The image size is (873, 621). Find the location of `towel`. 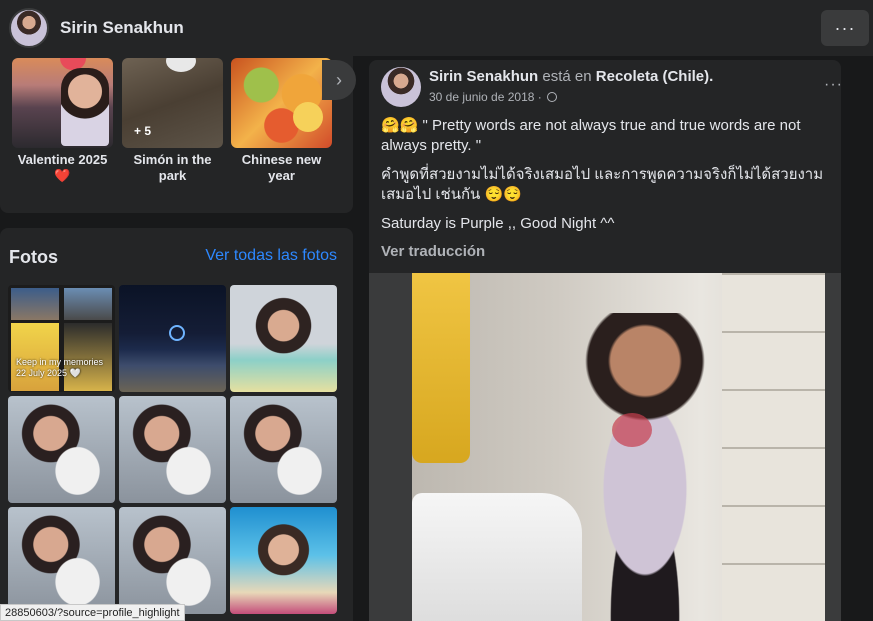

towel is located at coordinates (441, 368).